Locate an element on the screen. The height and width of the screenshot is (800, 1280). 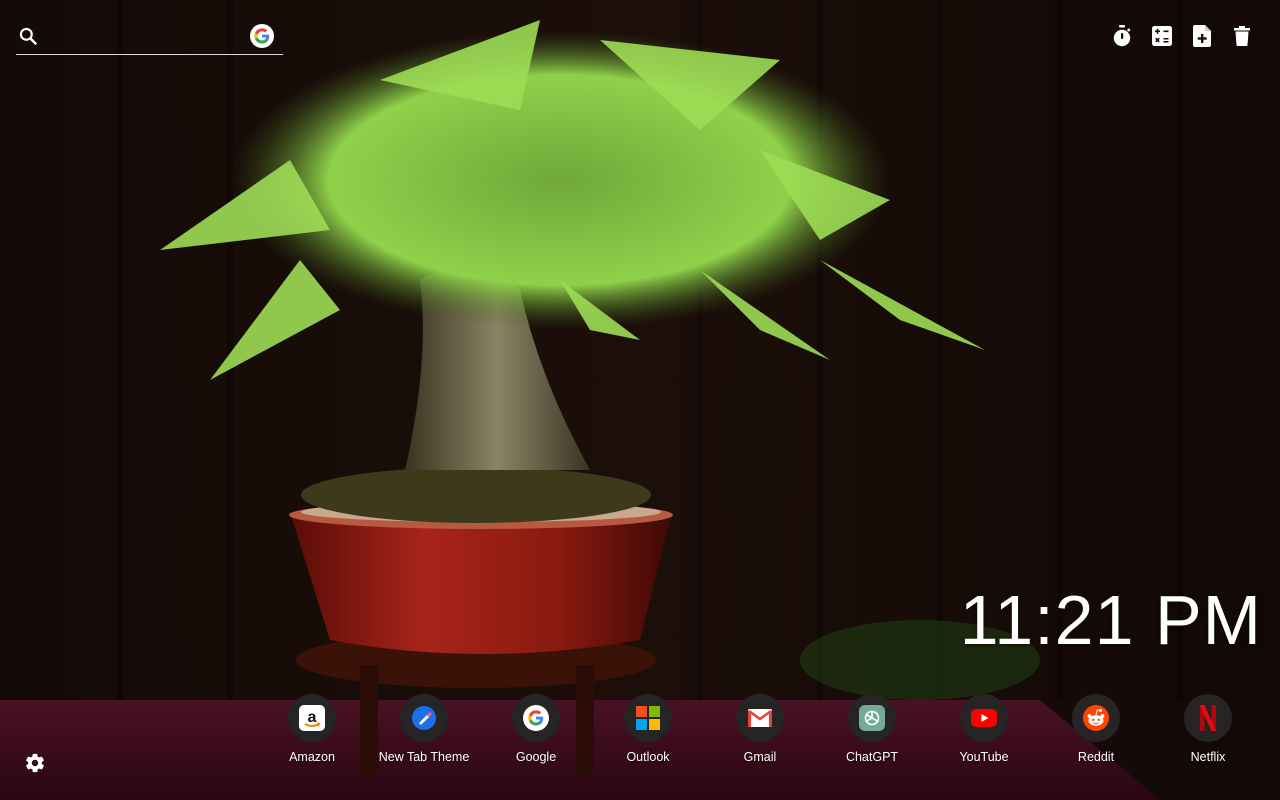
search-bar is located at coordinates (149, 36).